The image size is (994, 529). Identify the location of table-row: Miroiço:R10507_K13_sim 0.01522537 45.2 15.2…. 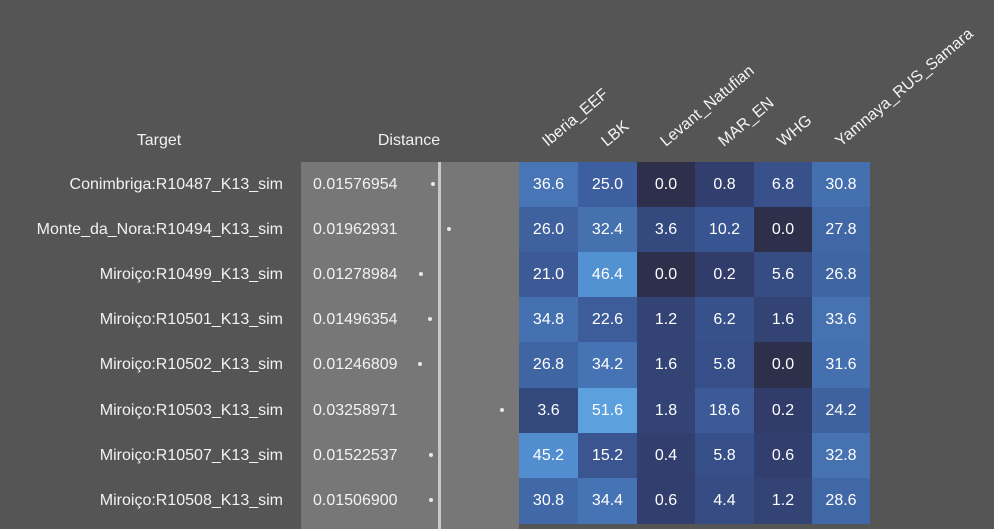
(497, 455).